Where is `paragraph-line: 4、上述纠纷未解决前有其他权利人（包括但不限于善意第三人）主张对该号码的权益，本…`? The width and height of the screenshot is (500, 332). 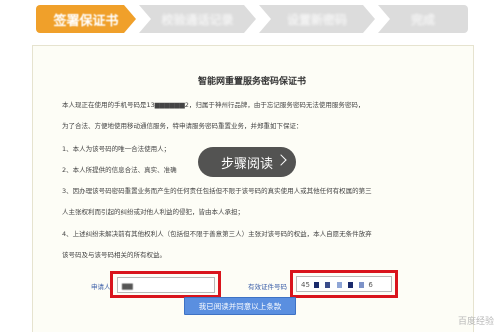
paragraph-line: 4、上述纠纷未解决前有其他权利人（包括但不限于善意第三人）主张对该号码的权益，本… is located at coordinates (217, 234).